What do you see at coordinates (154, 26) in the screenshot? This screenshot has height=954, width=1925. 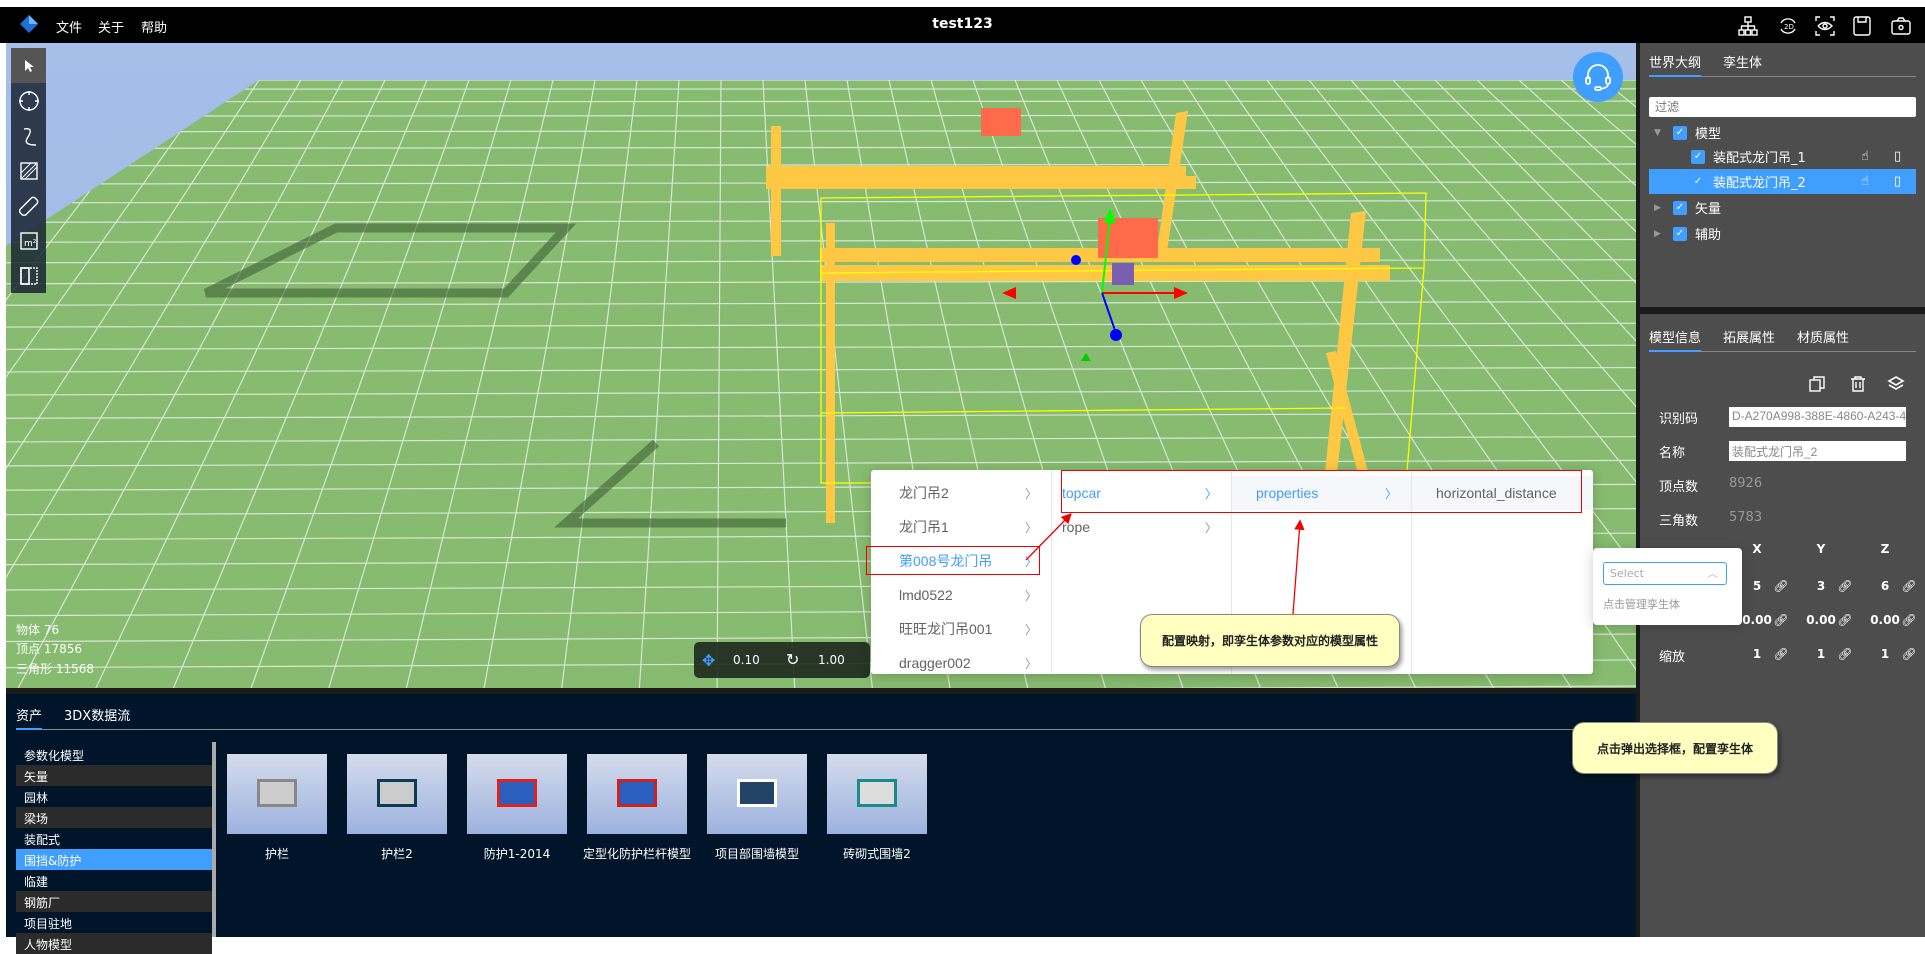 I see `menu-help: 帮助` at bounding box center [154, 26].